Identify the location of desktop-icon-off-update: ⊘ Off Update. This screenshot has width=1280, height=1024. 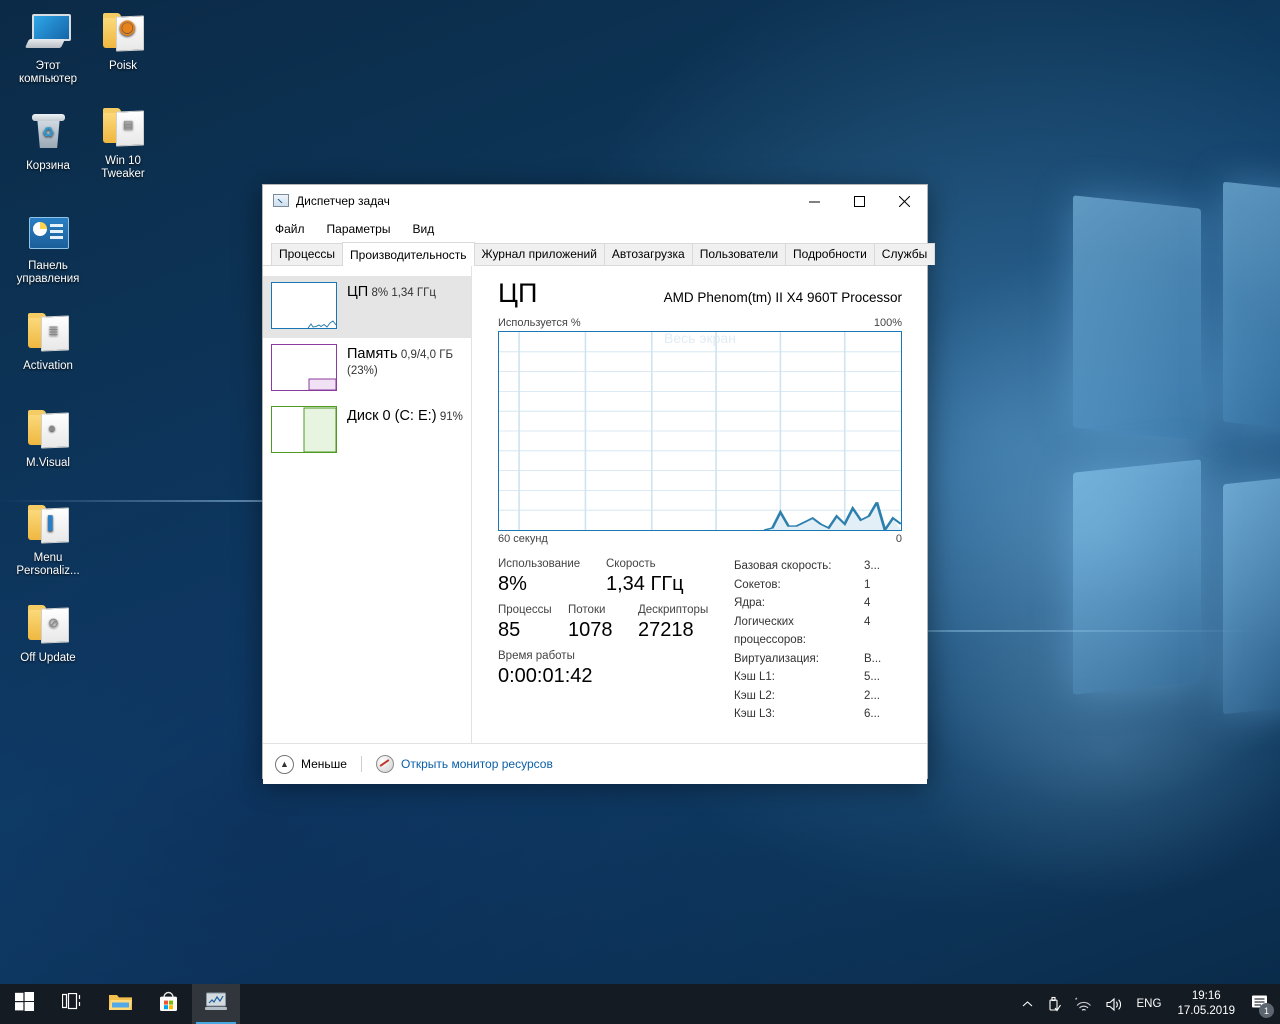
(48, 632).